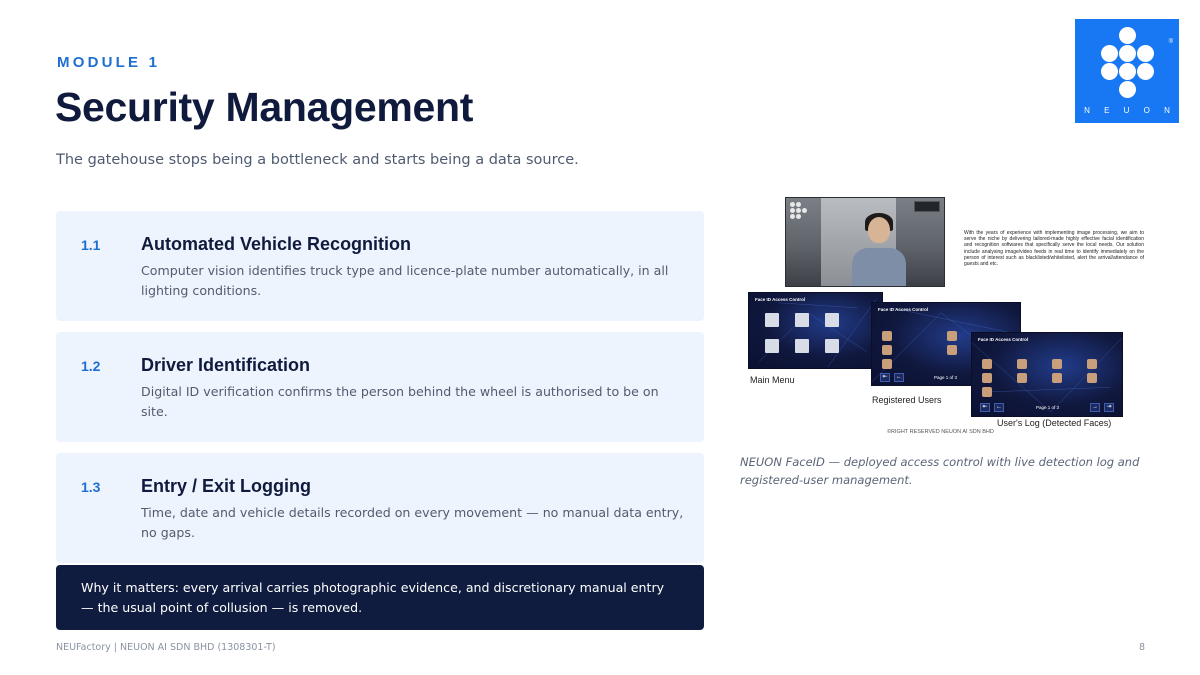  Describe the element at coordinates (879, 230) in the screenshot. I see `photo-person-face` at that location.